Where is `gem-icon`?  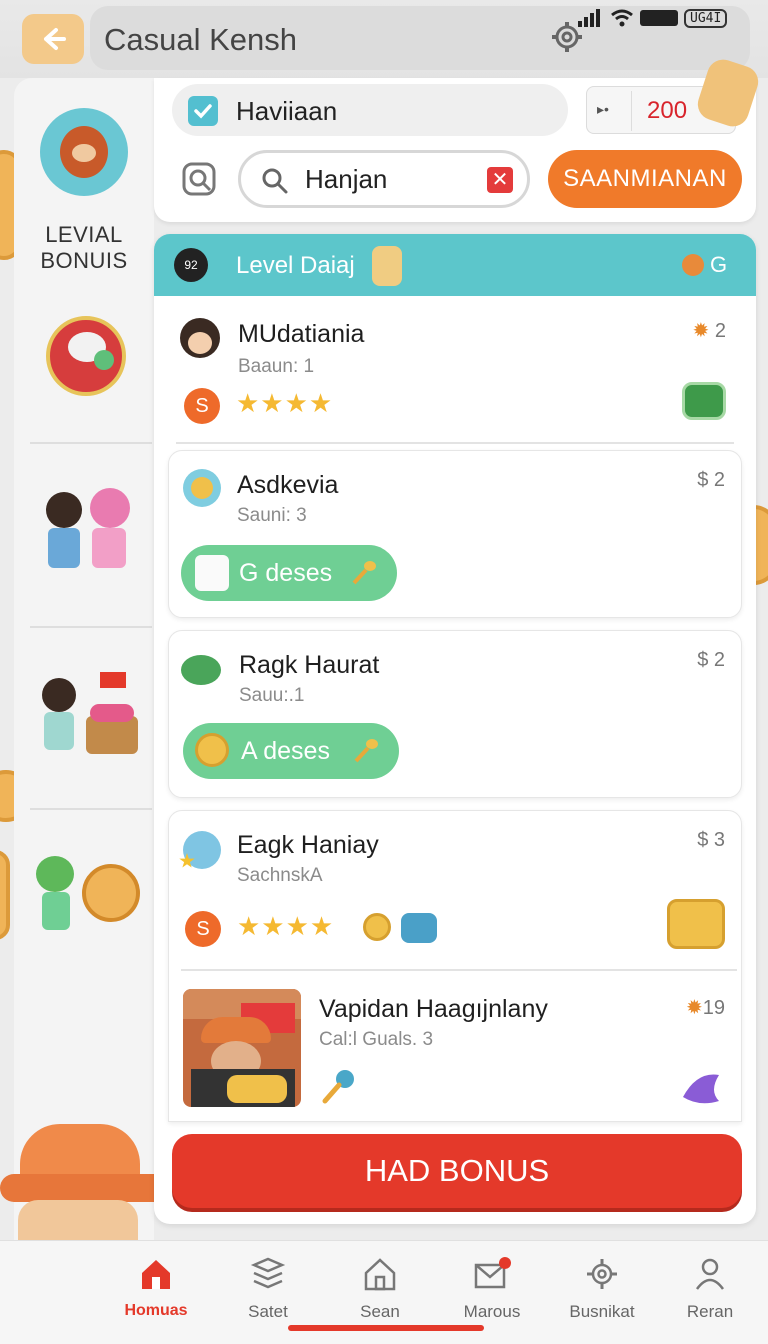 gem-icon is located at coordinates (701, 1089).